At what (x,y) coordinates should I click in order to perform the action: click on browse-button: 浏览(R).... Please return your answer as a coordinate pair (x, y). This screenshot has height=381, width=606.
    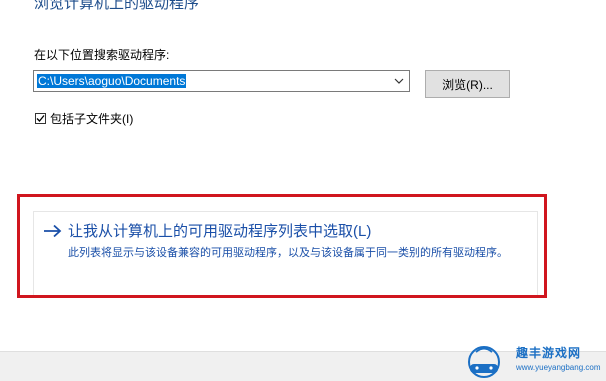
    Looking at the image, I should click on (467, 84).